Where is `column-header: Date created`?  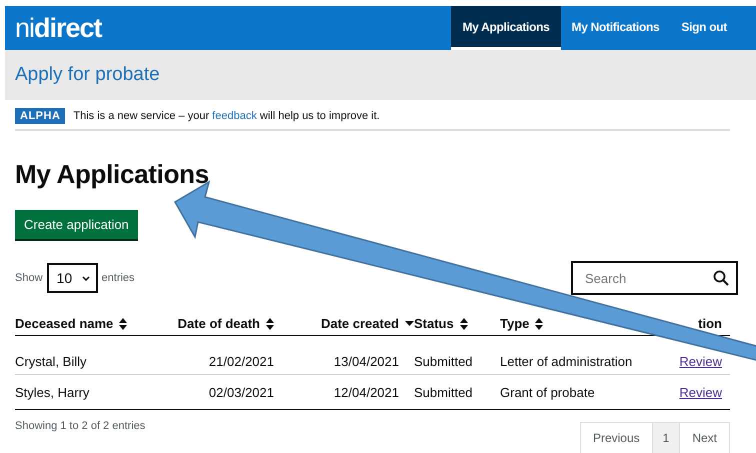 column-header: Date created is located at coordinates (359, 323).